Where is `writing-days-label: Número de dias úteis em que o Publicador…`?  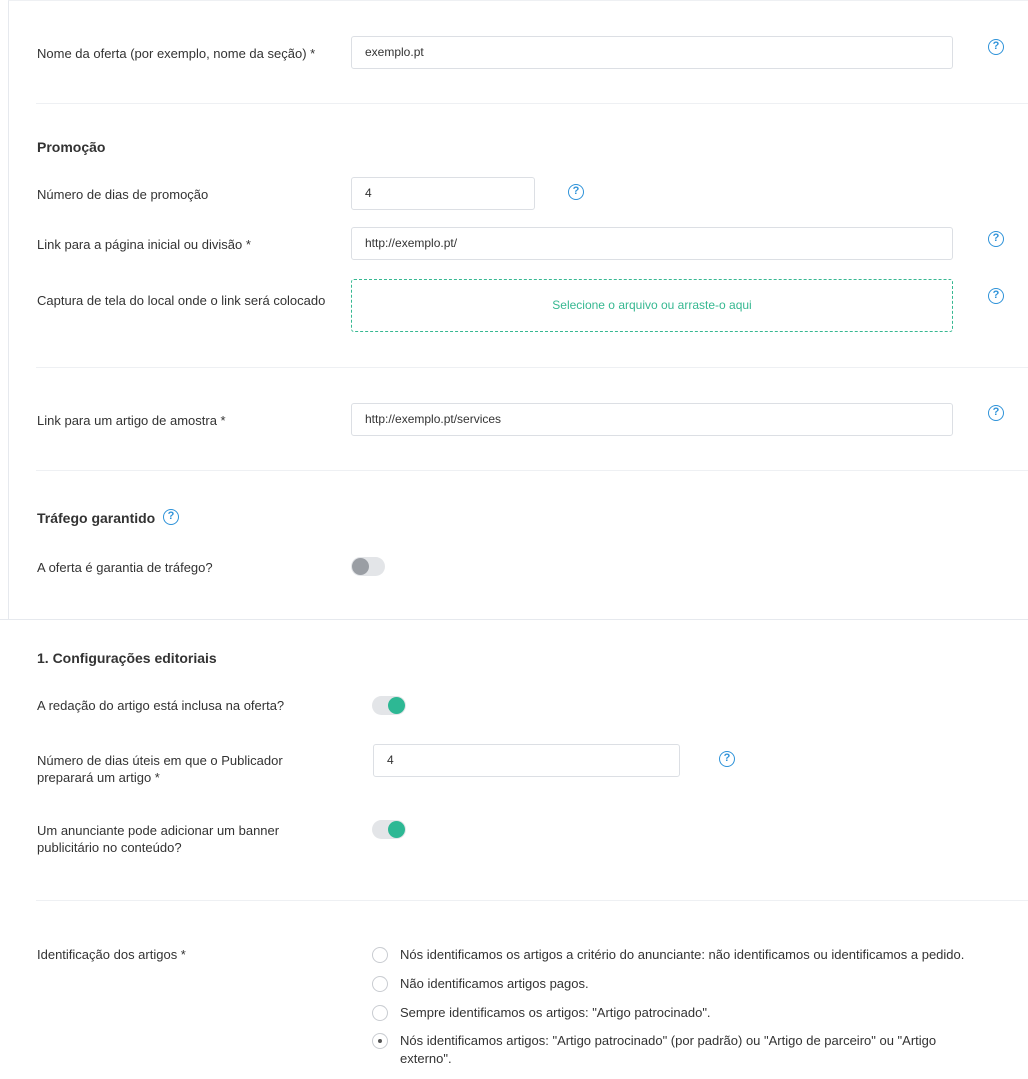 writing-days-label: Número de dias úteis em que o Publicador… is located at coordinates (160, 769).